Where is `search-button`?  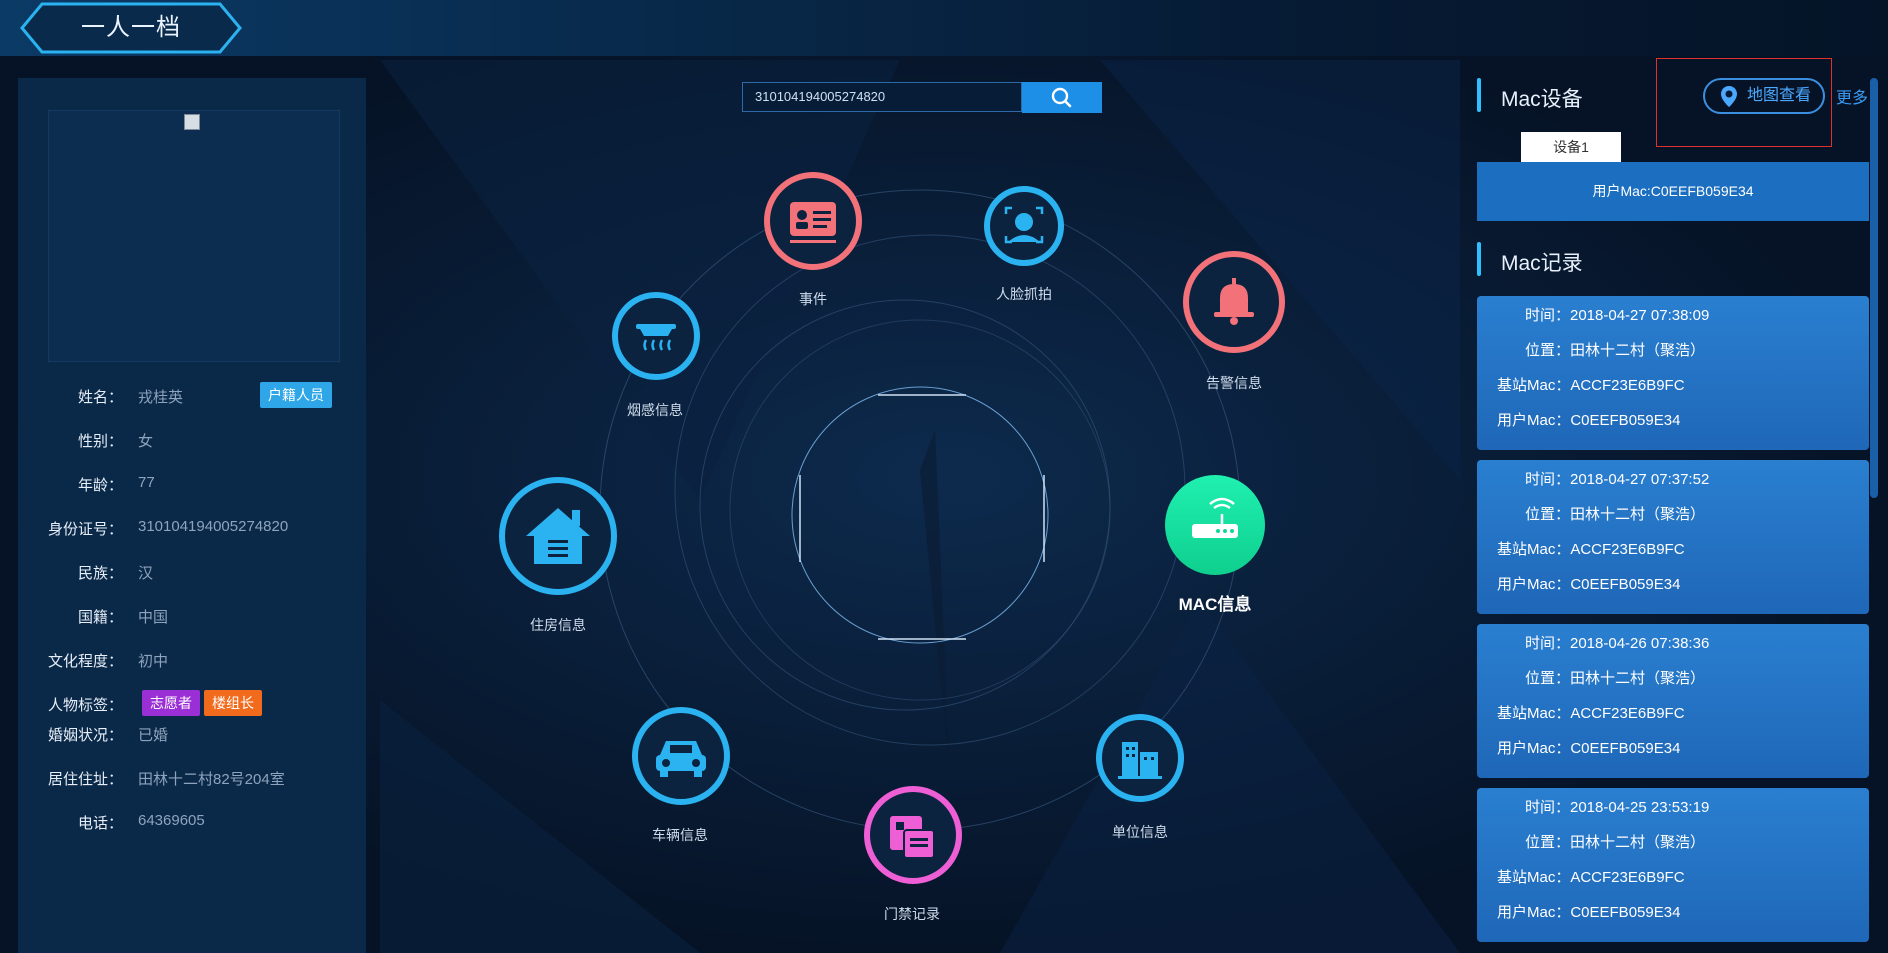
search-button is located at coordinates (1062, 97).